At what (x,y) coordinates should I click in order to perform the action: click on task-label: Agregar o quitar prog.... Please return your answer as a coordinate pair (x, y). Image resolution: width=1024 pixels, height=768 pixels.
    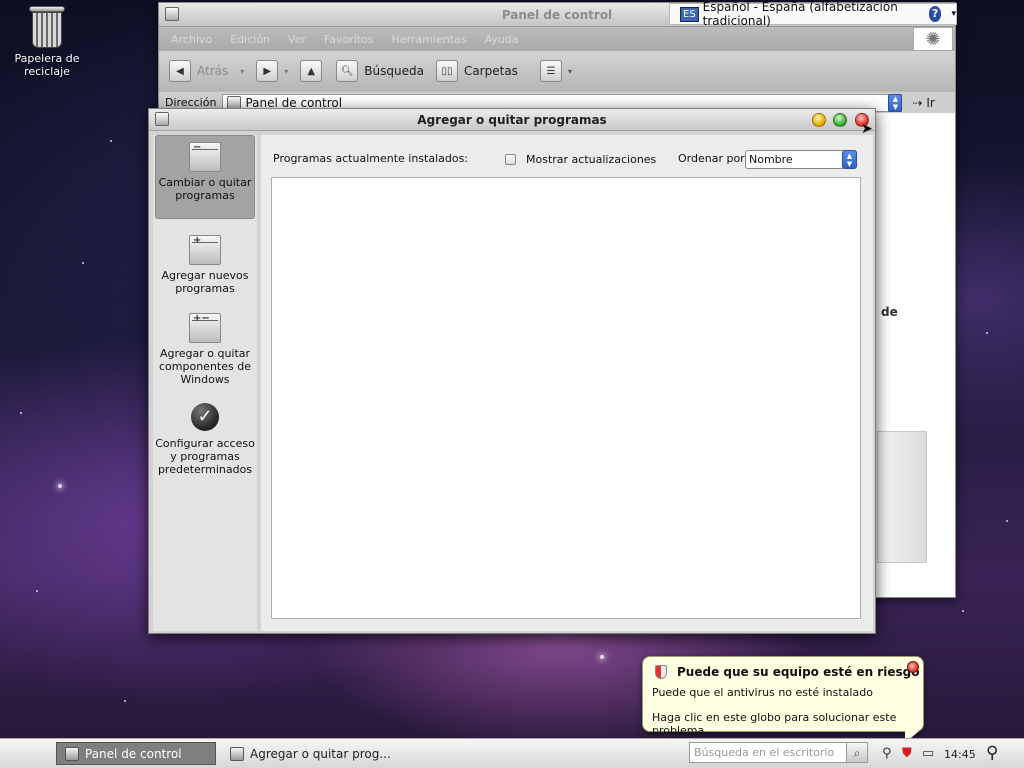
    Looking at the image, I should click on (320, 753).